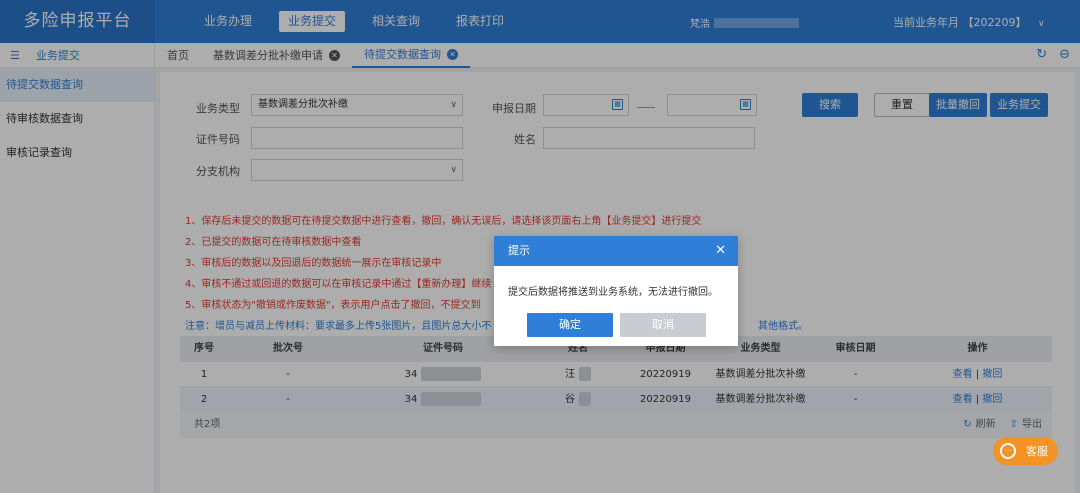  What do you see at coordinates (1037, 451) in the screenshot?
I see `service-label: 客服` at bounding box center [1037, 451].